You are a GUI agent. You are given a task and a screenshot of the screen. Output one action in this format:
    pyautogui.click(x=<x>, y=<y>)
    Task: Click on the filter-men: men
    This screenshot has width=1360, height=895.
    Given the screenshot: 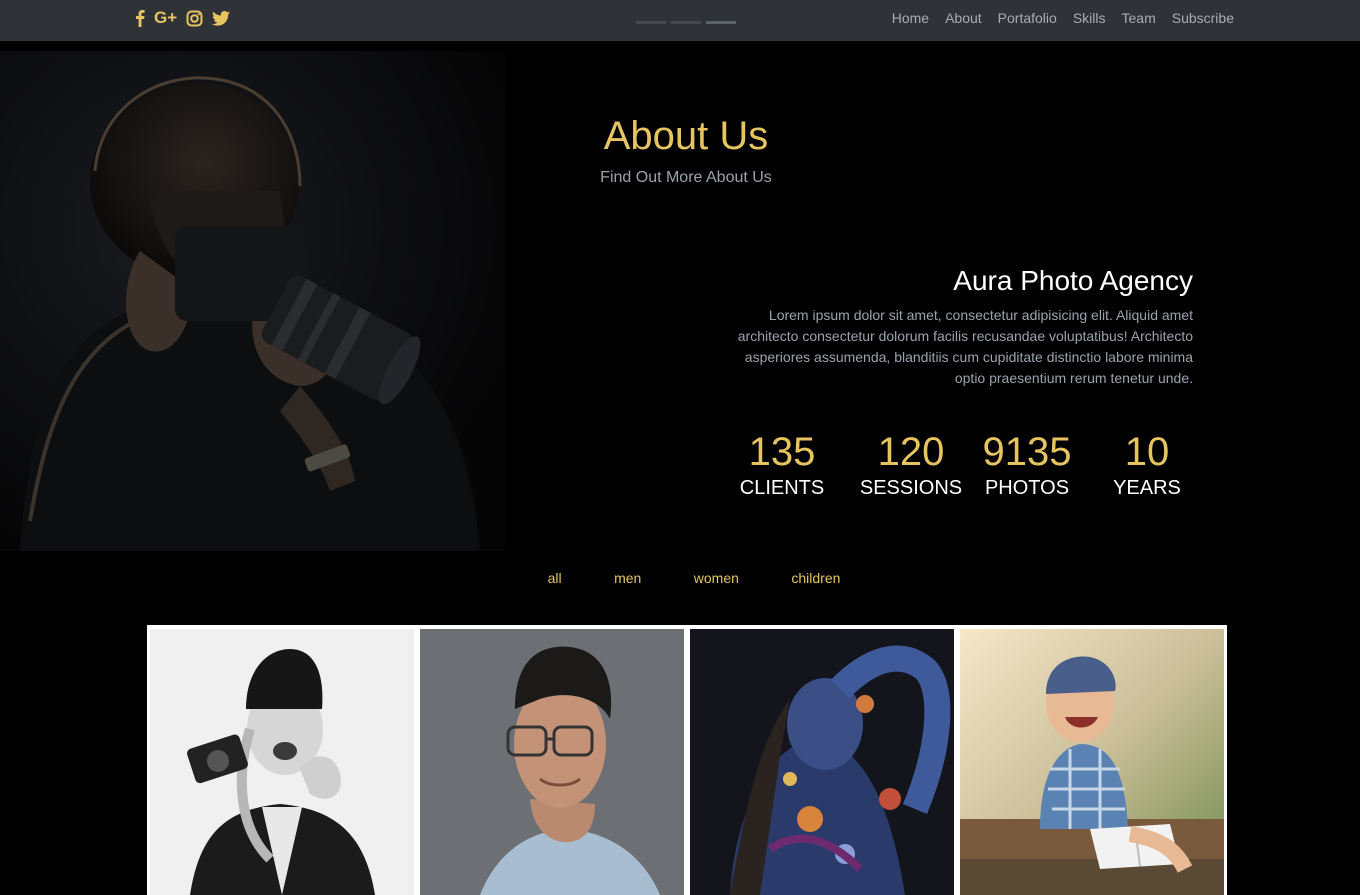 What is the action you would take?
    pyautogui.click(x=627, y=578)
    